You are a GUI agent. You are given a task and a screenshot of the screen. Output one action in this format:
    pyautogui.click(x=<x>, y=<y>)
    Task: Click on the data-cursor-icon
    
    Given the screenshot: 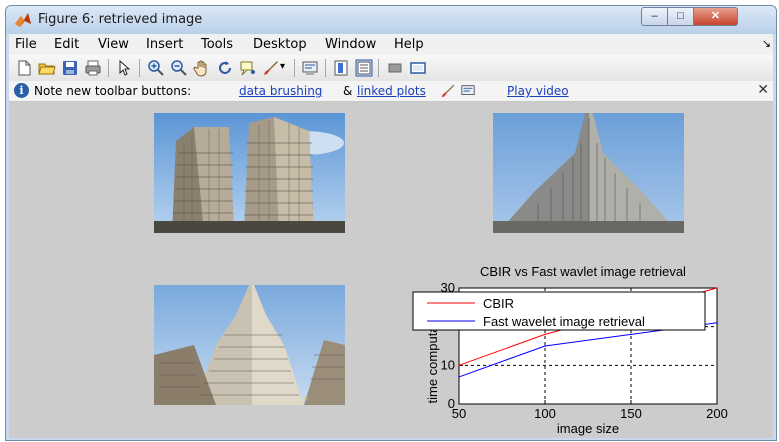 What is the action you would take?
    pyautogui.click(x=248, y=68)
    